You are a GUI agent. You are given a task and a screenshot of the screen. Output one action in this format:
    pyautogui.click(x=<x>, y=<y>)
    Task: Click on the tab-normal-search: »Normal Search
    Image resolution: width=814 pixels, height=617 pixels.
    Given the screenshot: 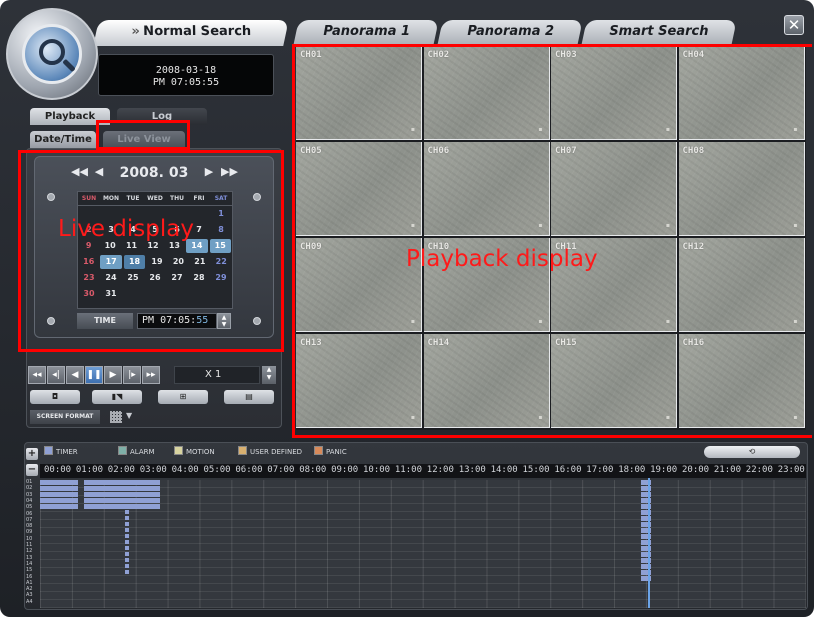 What is the action you would take?
    pyautogui.click(x=191, y=33)
    